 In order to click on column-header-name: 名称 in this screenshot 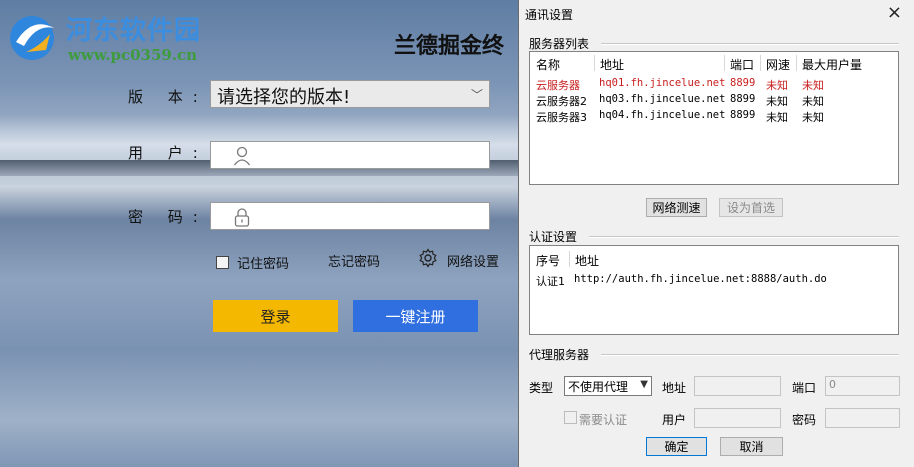, I will do `click(548, 64)`.